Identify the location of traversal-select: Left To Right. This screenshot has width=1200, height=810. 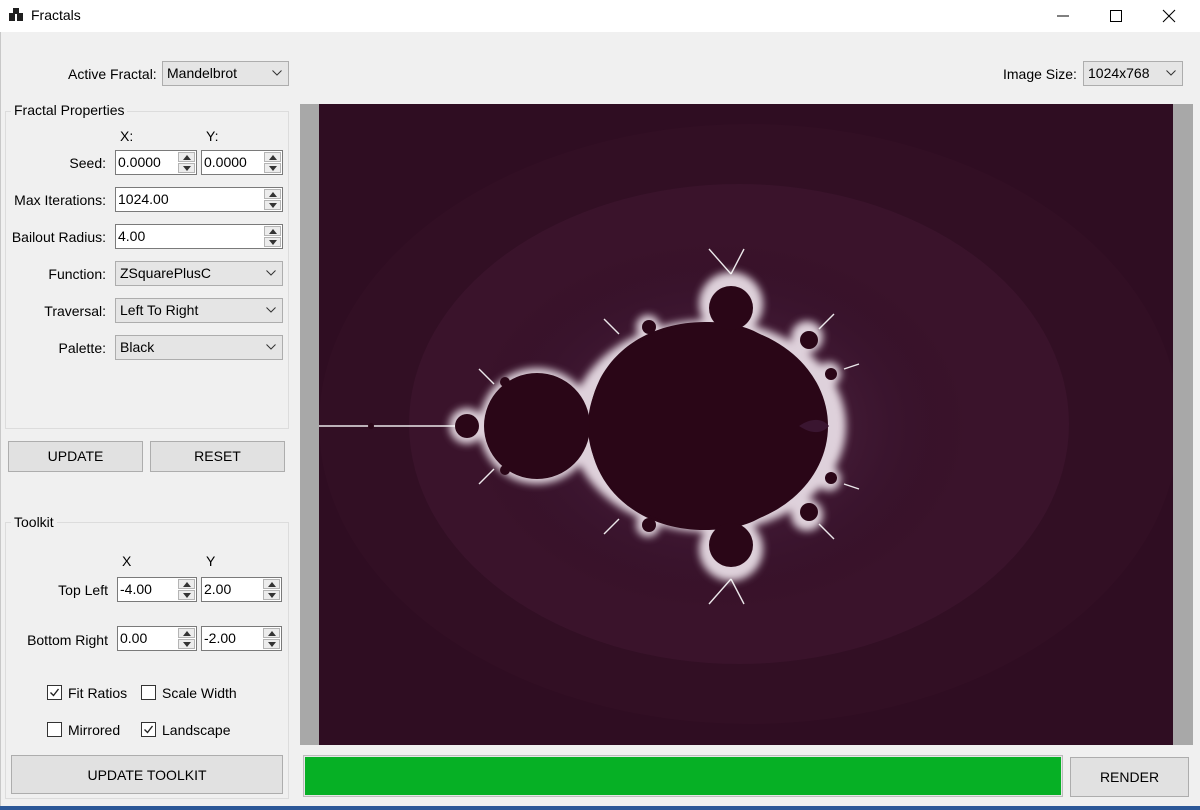
(199, 310).